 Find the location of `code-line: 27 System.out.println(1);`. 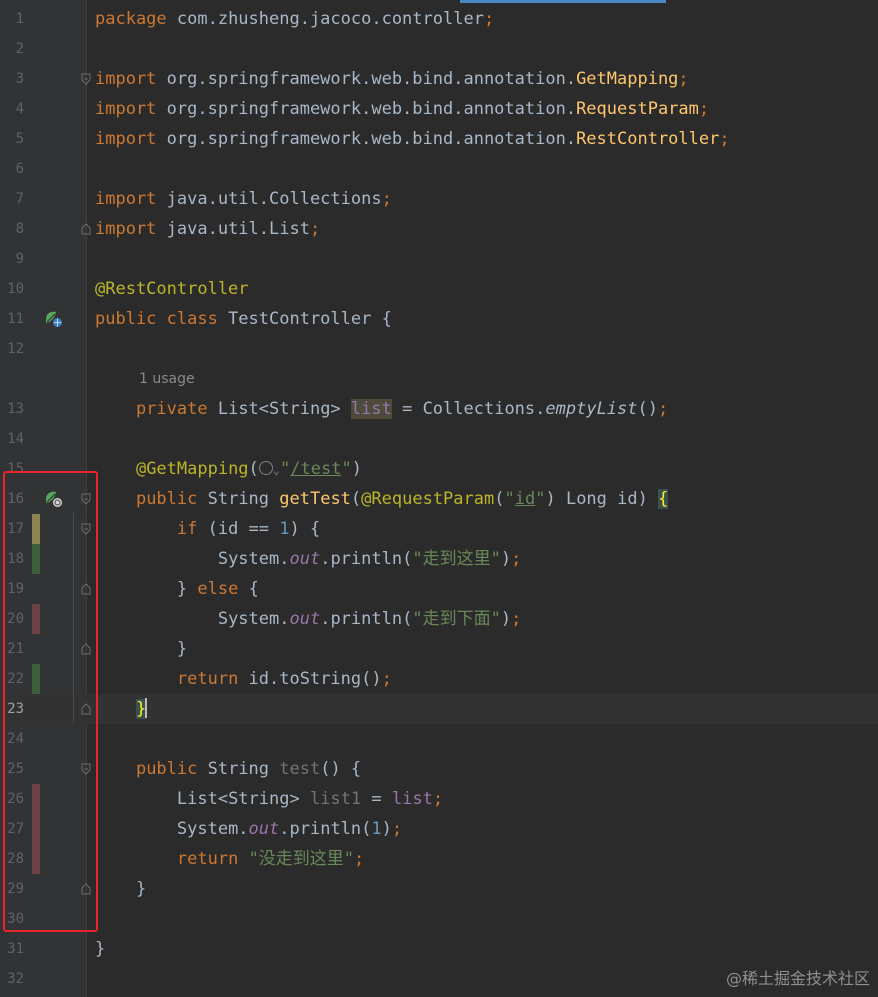

code-line: 27 System.out.println(1); is located at coordinates (439, 829).